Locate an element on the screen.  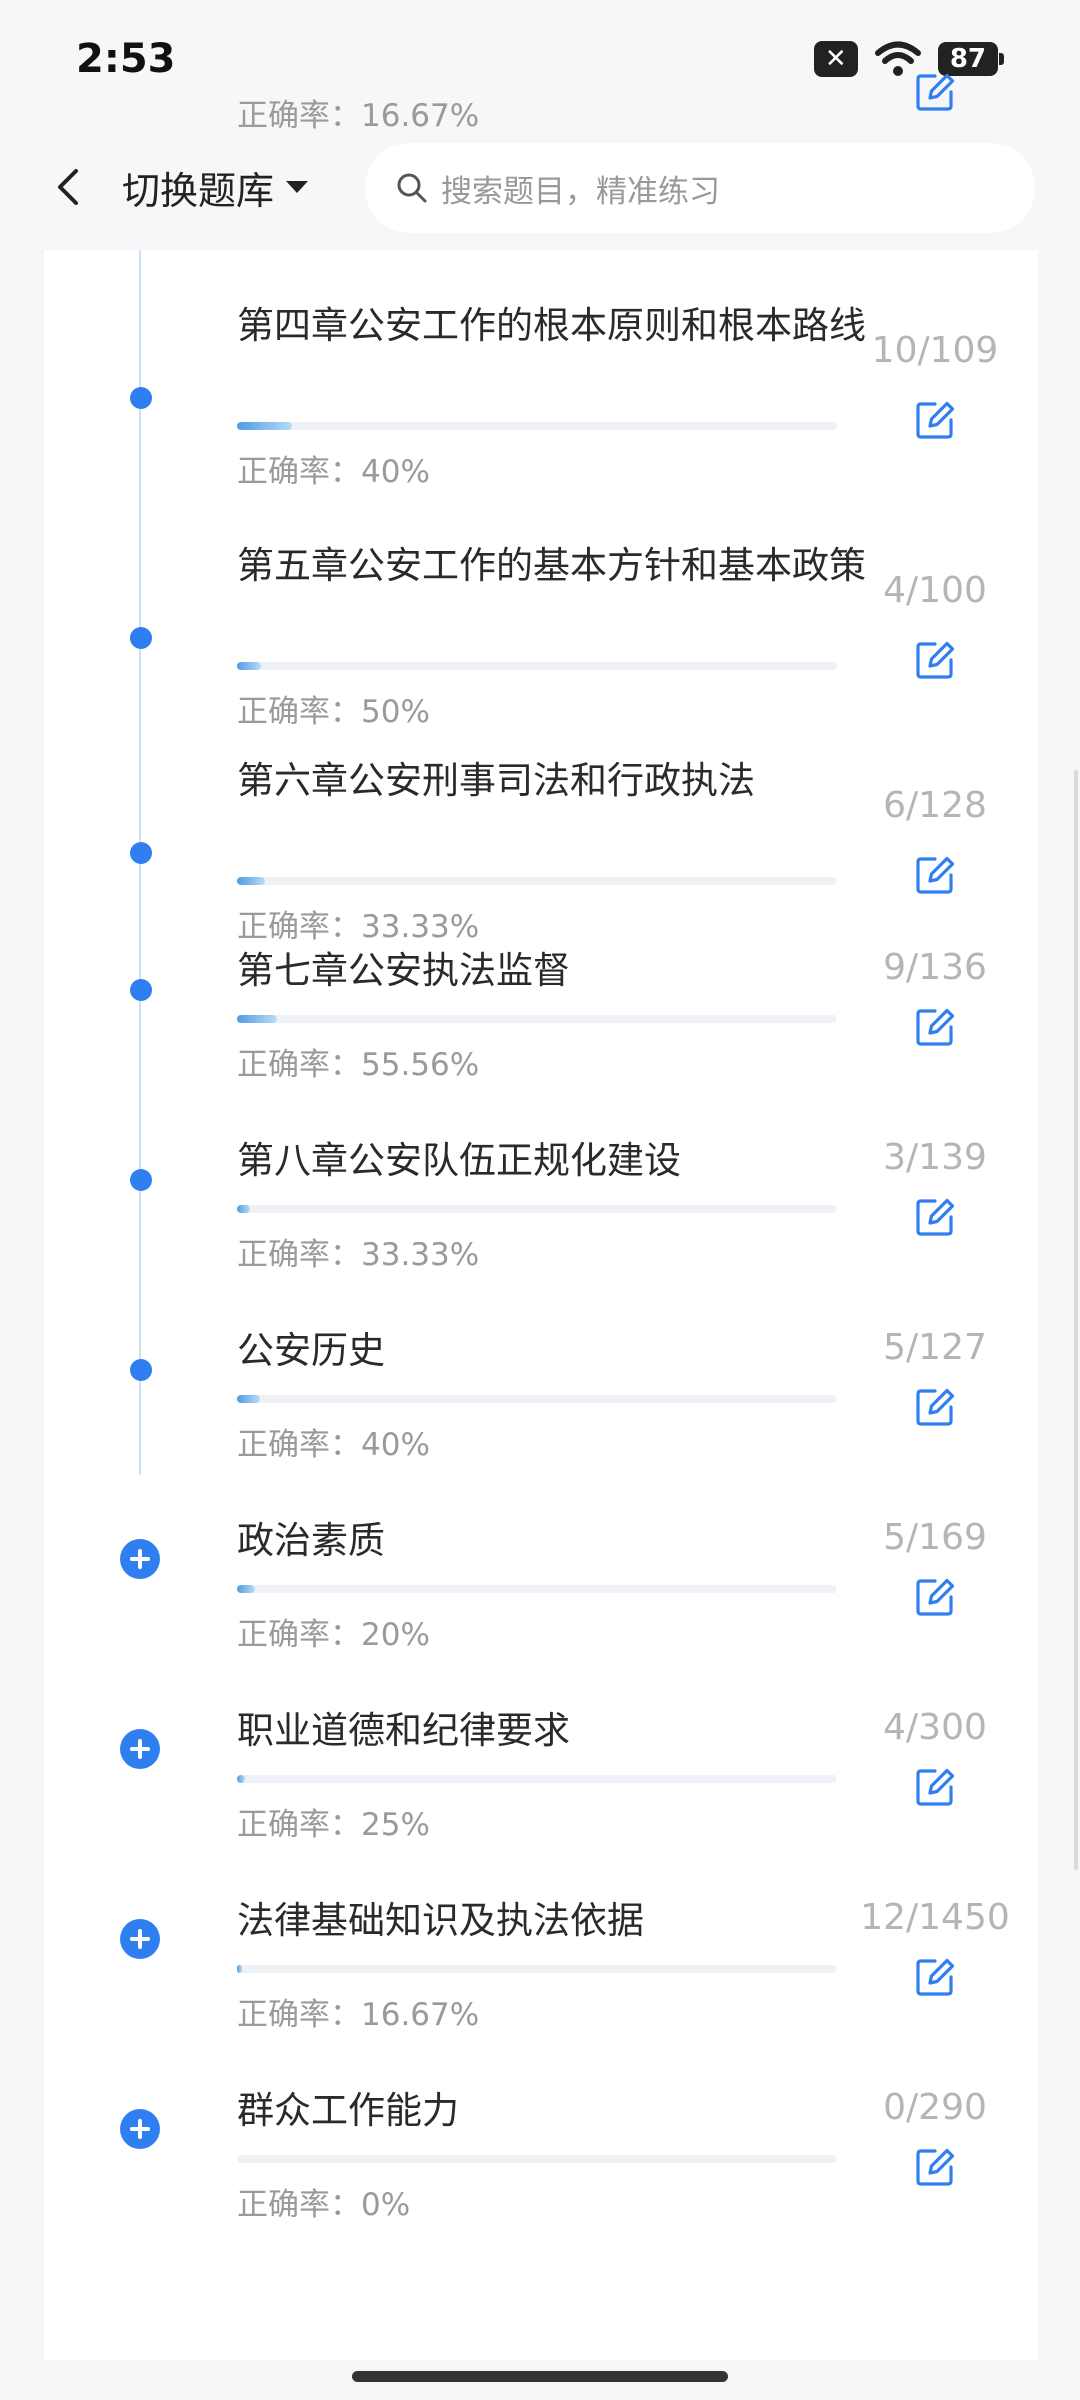
scrollbar is located at coordinates (1076, 1320).